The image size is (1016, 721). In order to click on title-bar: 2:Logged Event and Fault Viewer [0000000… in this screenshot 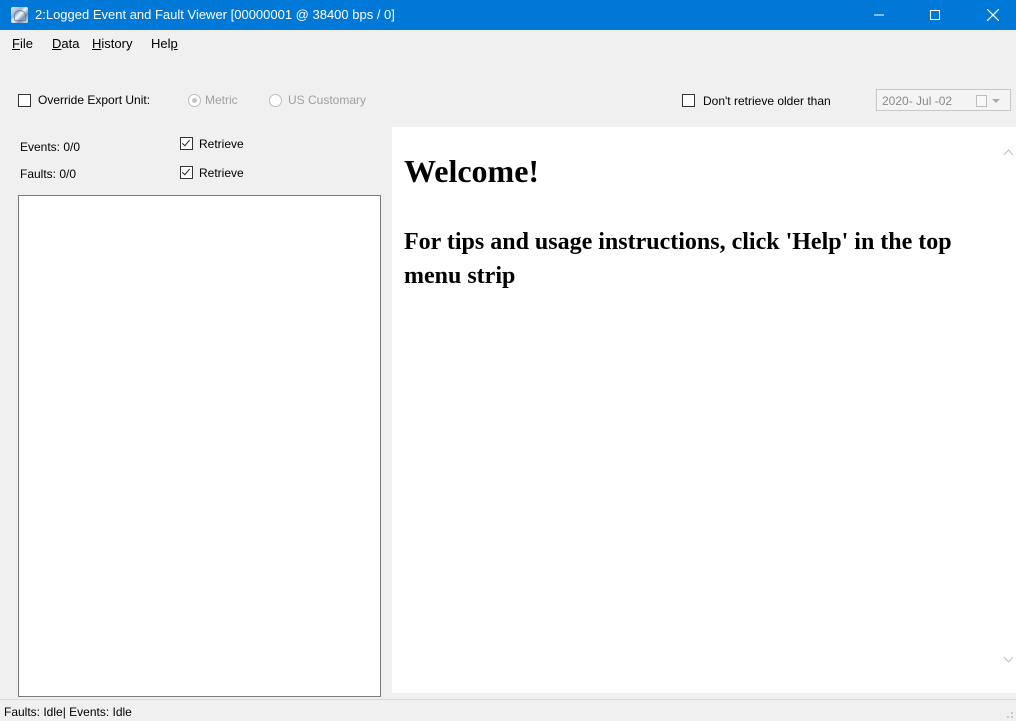, I will do `click(508, 15)`.